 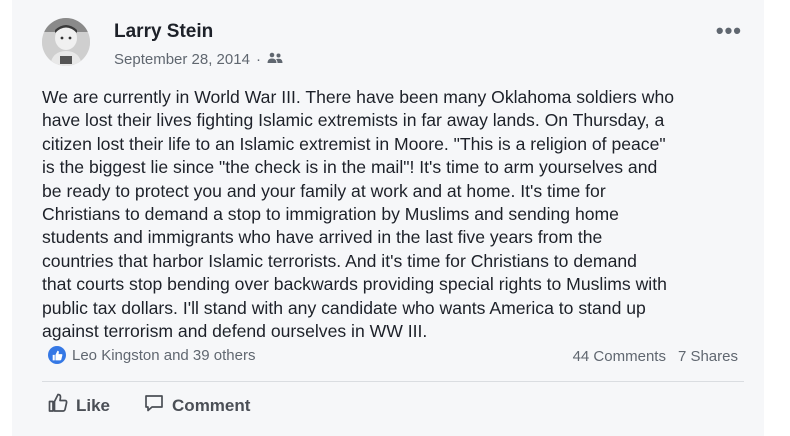 What do you see at coordinates (729, 31) in the screenshot?
I see `more-options-icon: •••` at bounding box center [729, 31].